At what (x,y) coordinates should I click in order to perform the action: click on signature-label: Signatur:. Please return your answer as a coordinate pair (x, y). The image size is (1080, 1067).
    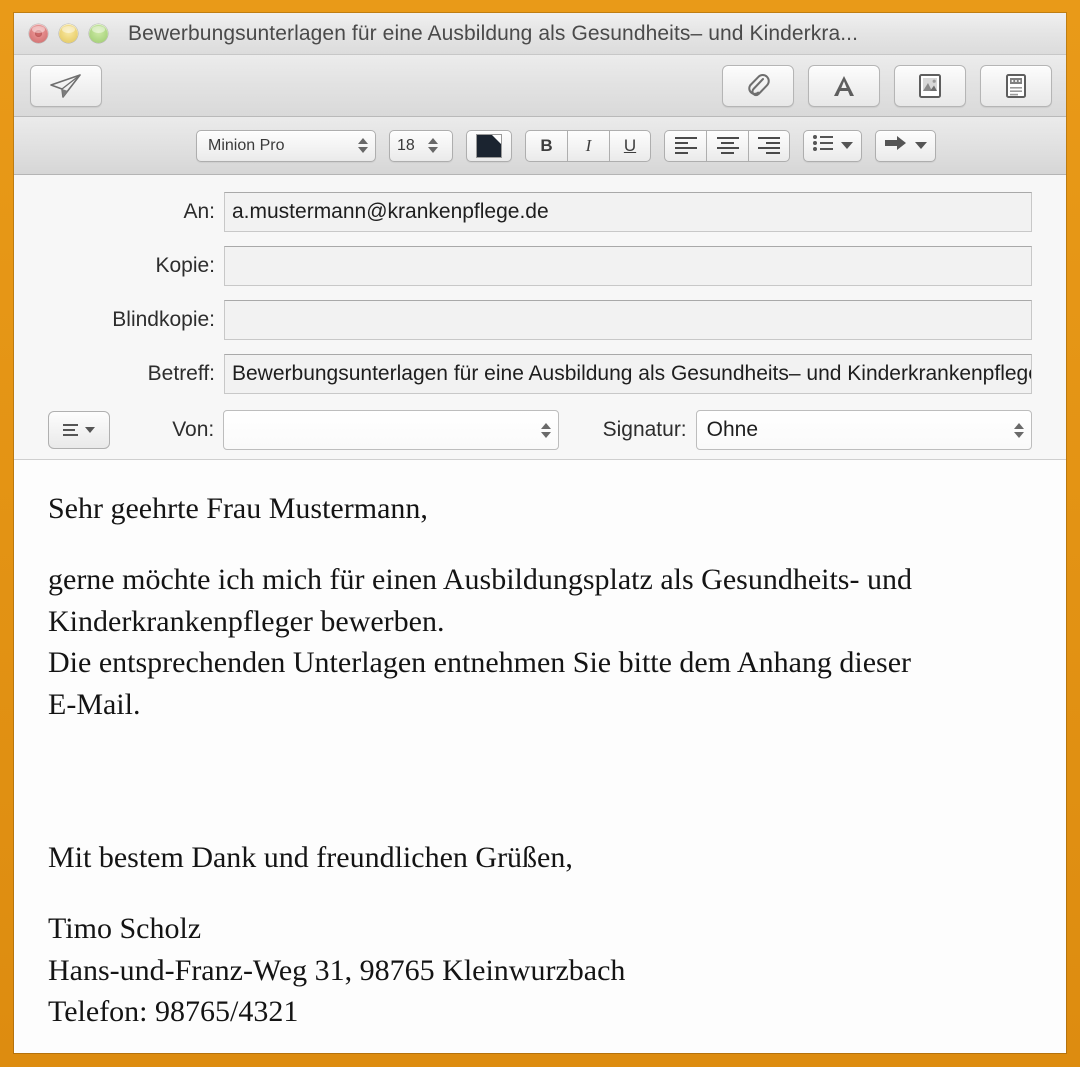
    Looking at the image, I should click on (644, 429).